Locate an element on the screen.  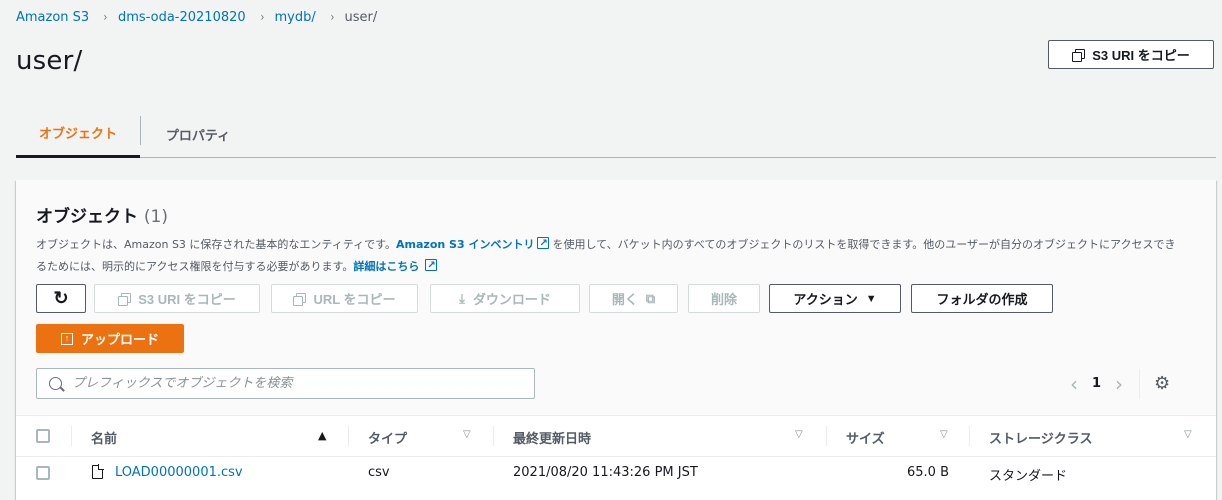
open-button: 開く ⧉ is located at coordinates (633, 298).